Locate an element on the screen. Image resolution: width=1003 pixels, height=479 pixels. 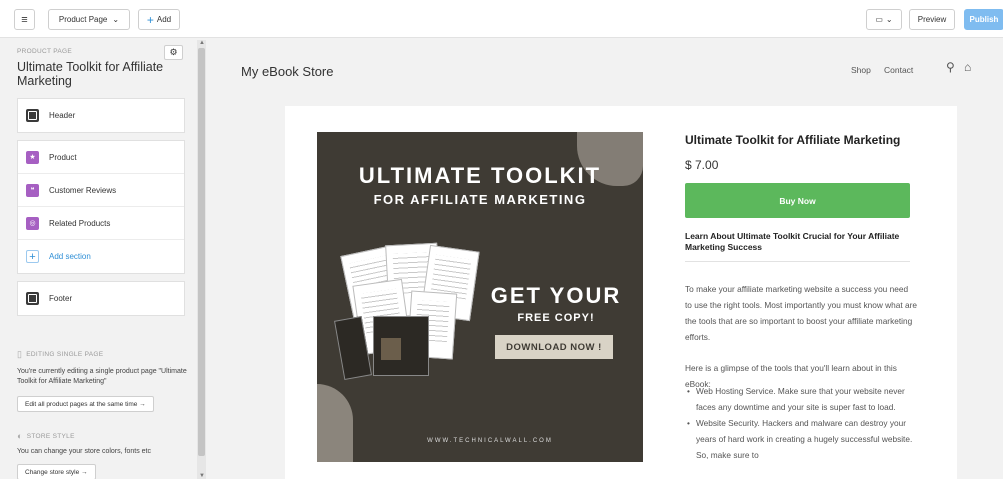
search-icon: ⚲ is located at coordinates (950, 67).